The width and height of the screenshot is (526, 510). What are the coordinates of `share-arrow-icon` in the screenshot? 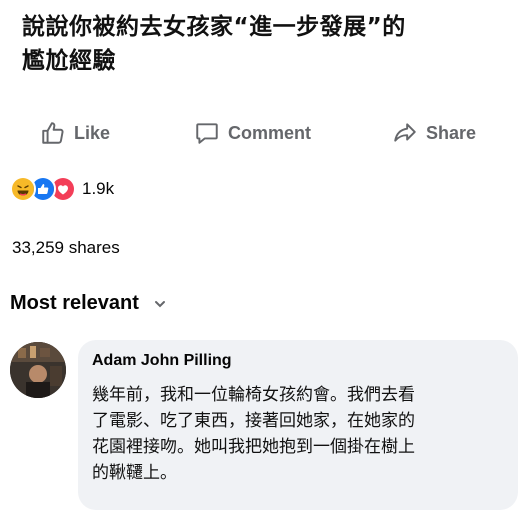 It's located at (405, 132).